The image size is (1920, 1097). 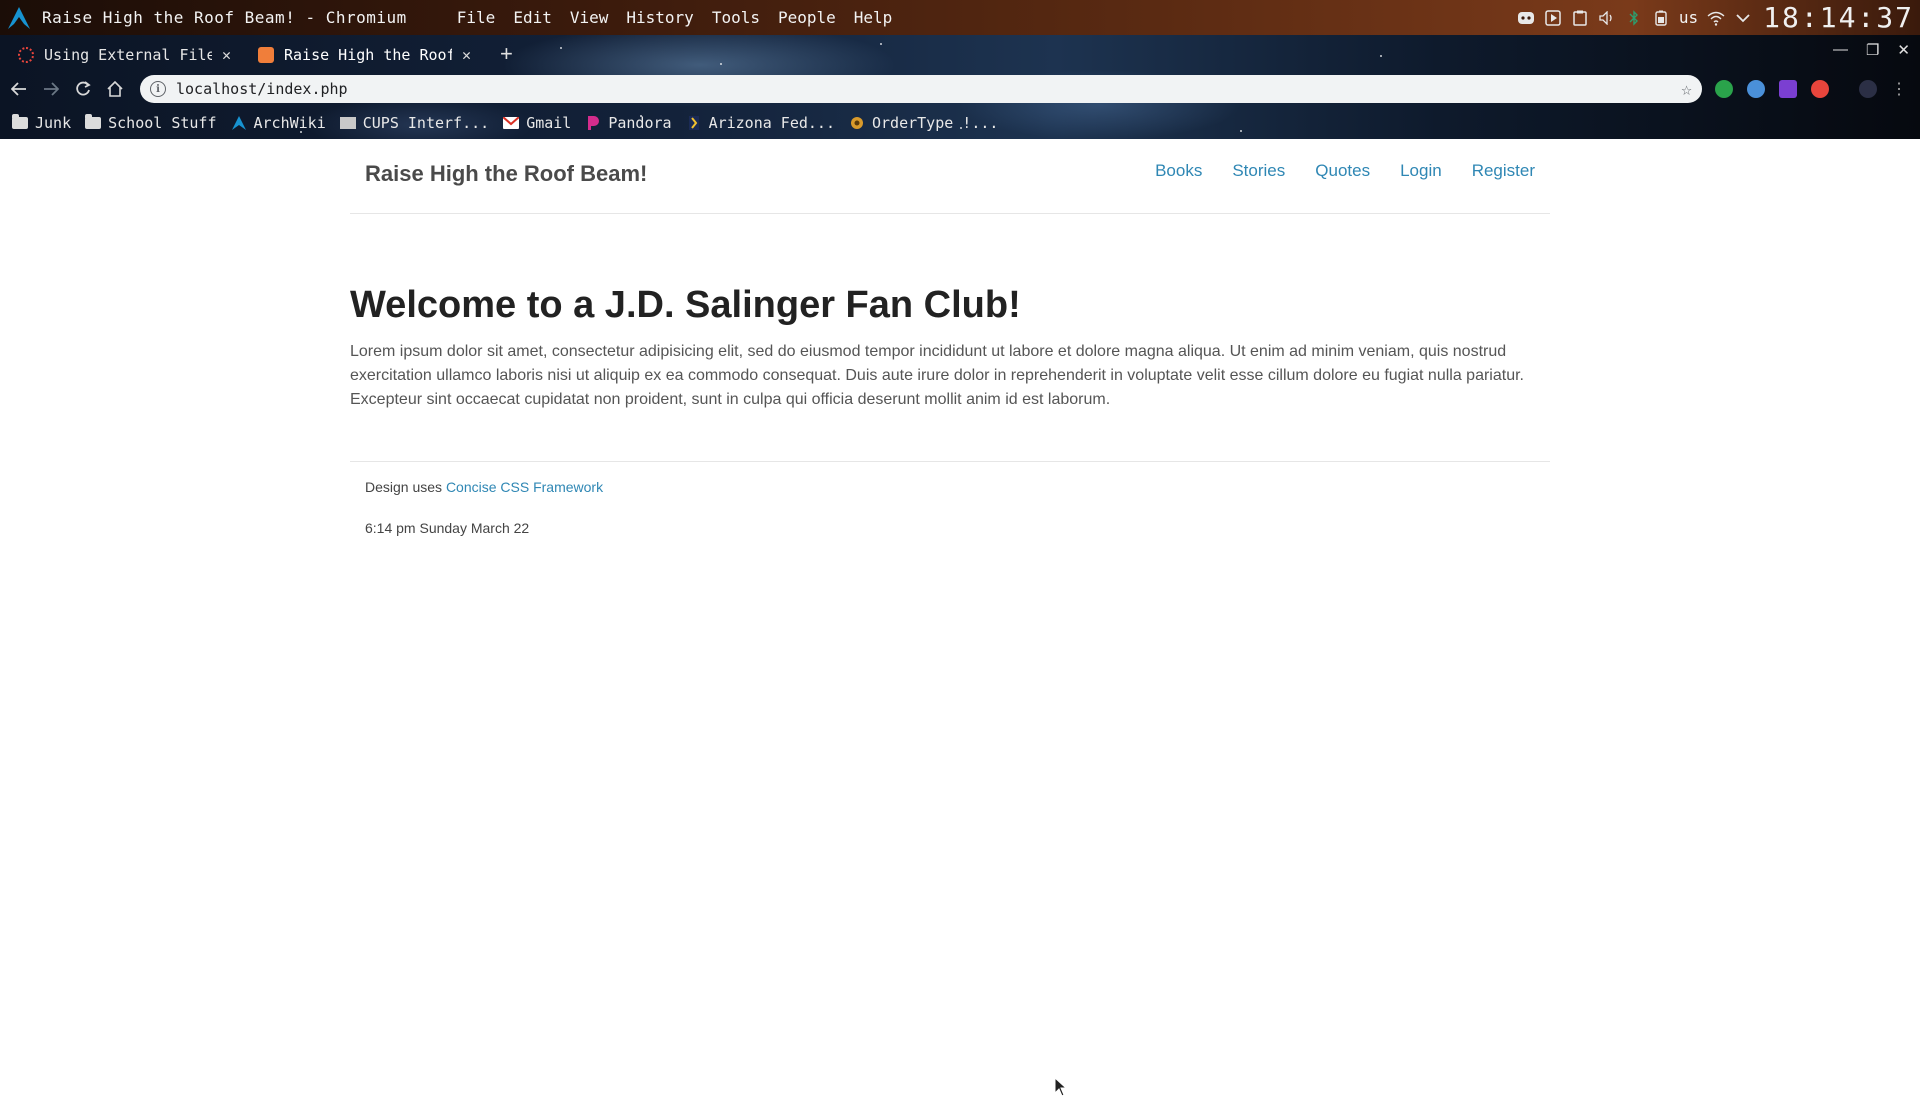 I want to click on nav-stories: Stories, so click(x=1258, y=171).